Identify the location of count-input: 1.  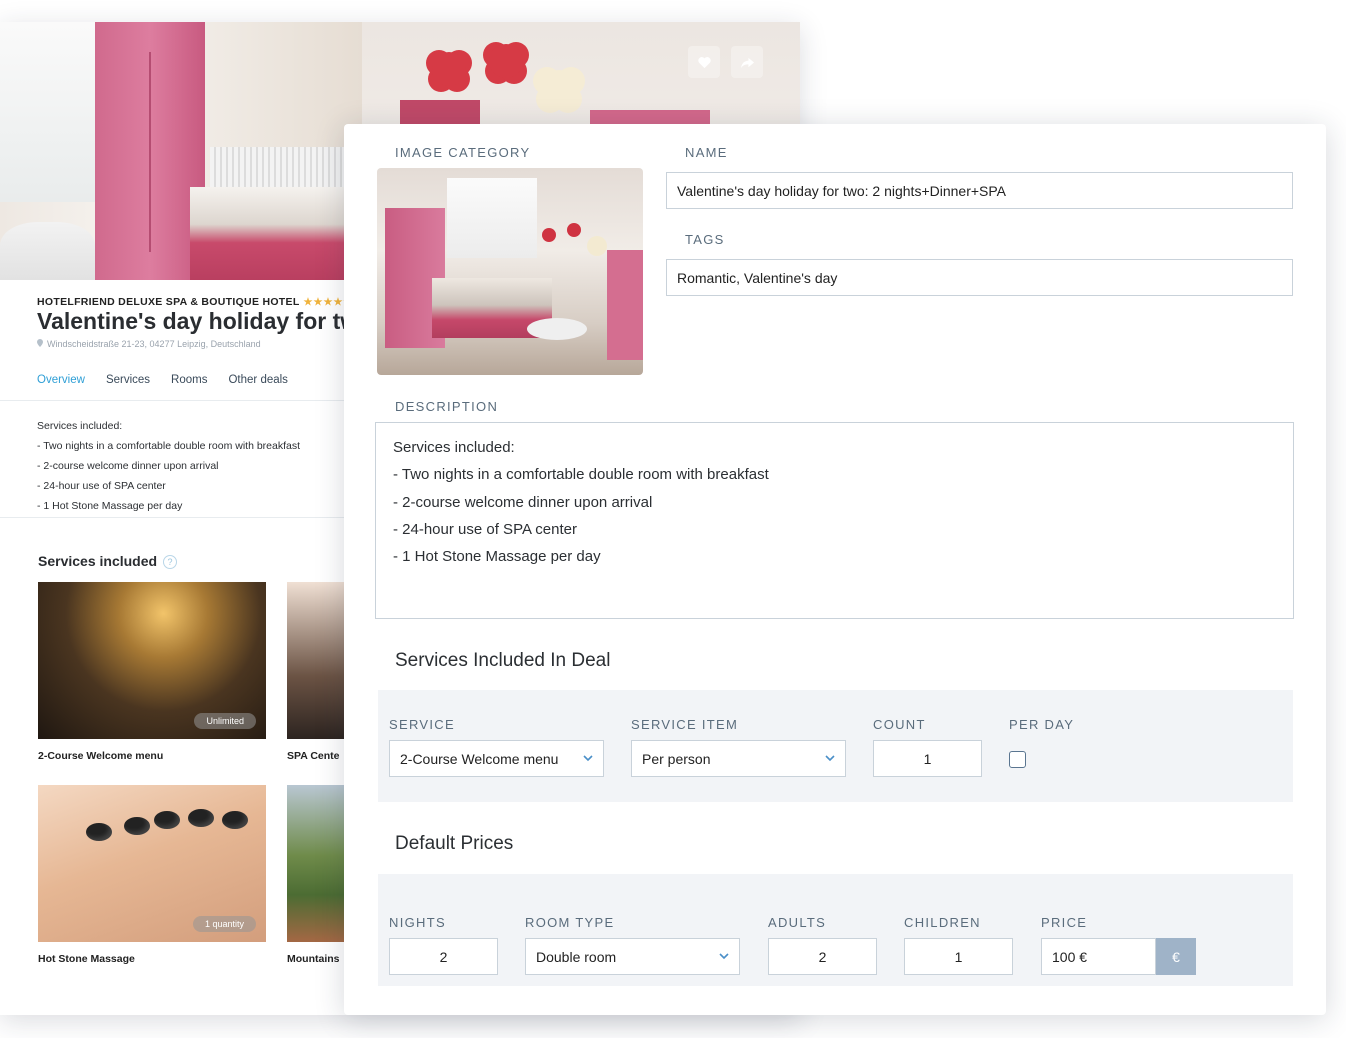
(927, 758).